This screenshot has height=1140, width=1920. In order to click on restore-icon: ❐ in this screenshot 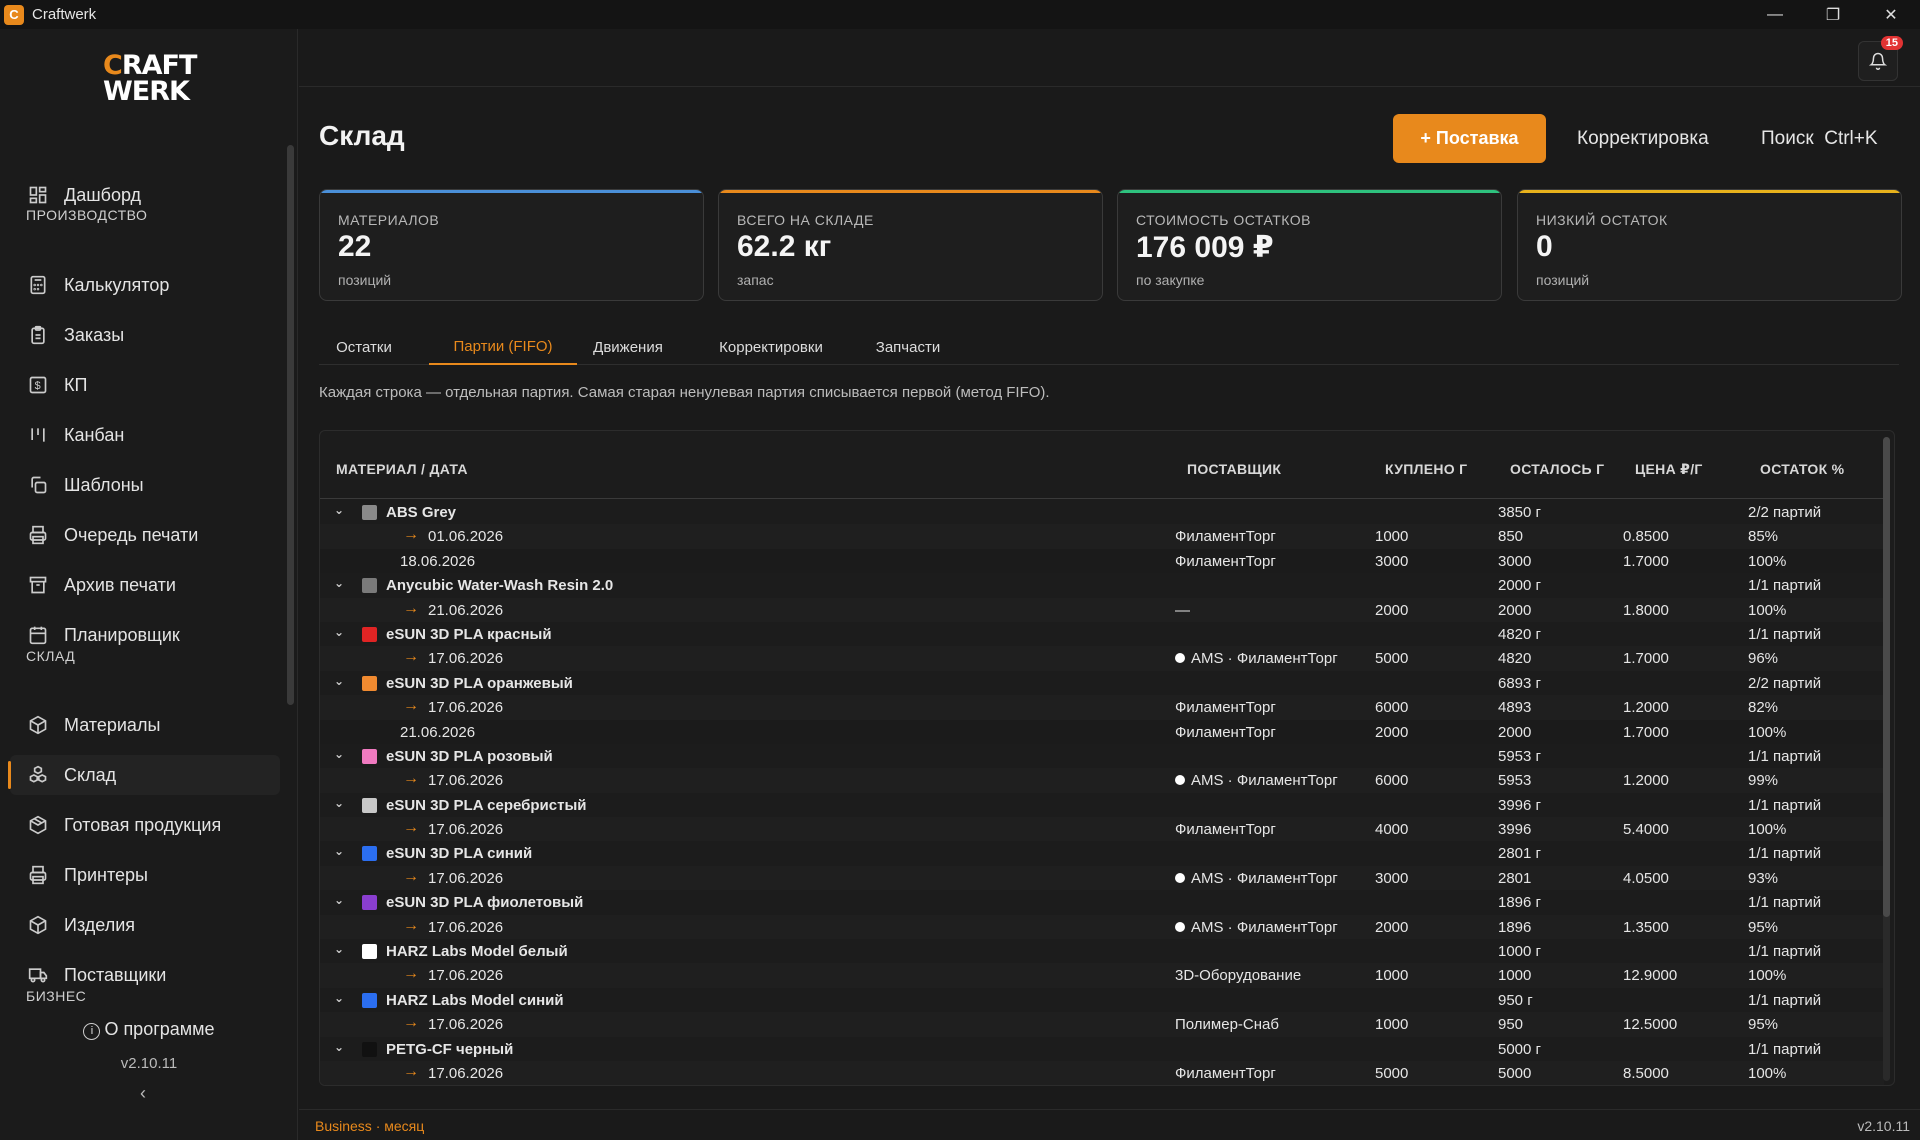, I will do `click(1833, 14)`.